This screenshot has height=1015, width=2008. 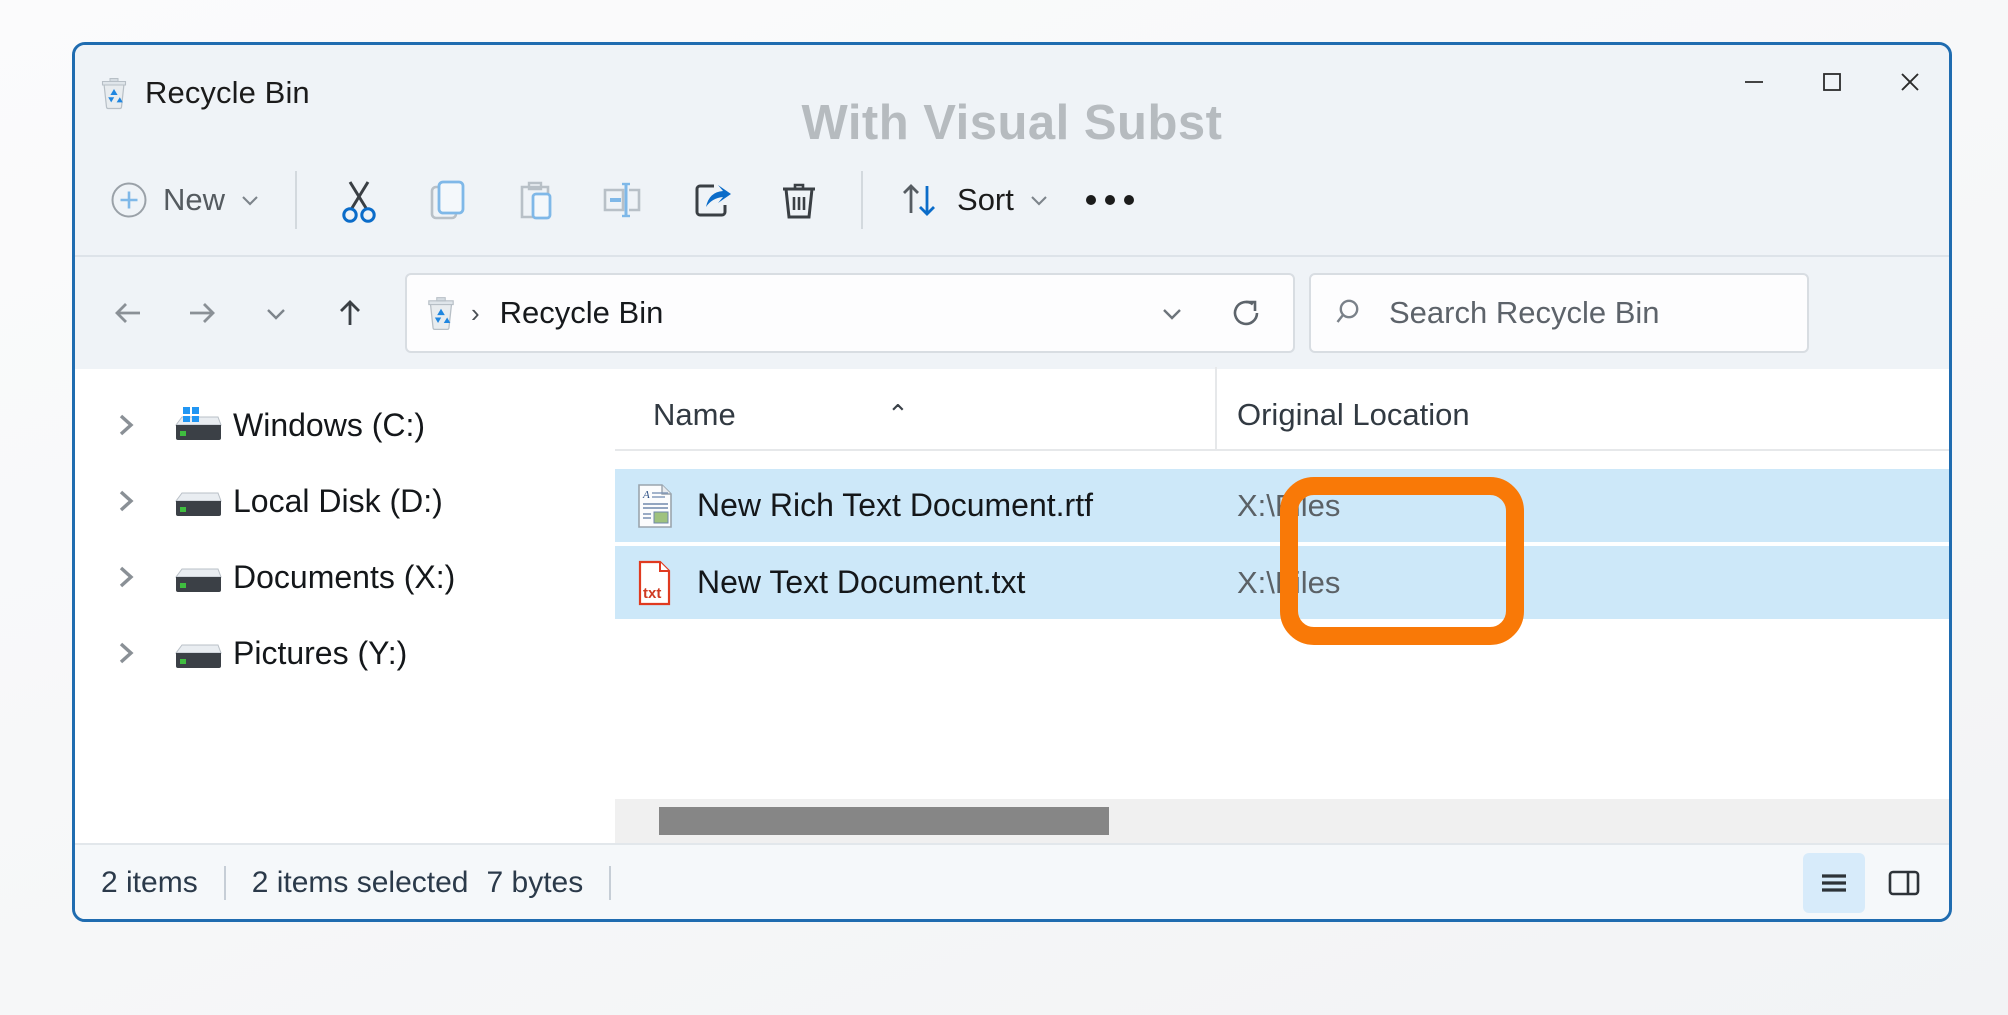 I want to click on address-bar: › Recycle Bin, so click(x=850, y=313).